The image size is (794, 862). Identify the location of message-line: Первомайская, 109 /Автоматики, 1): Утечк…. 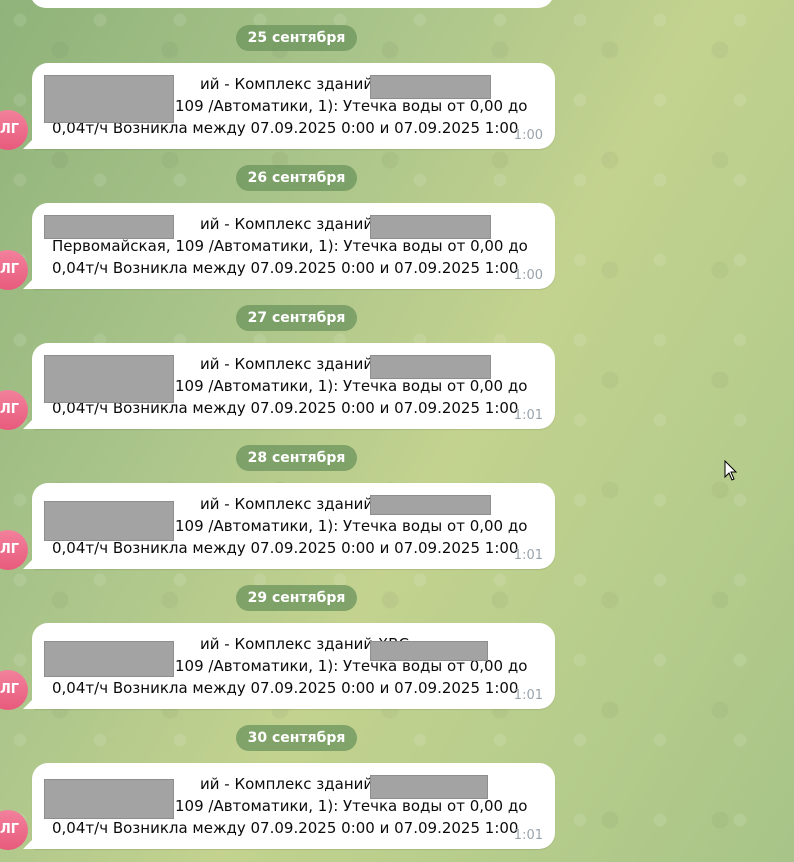
(290, 246).